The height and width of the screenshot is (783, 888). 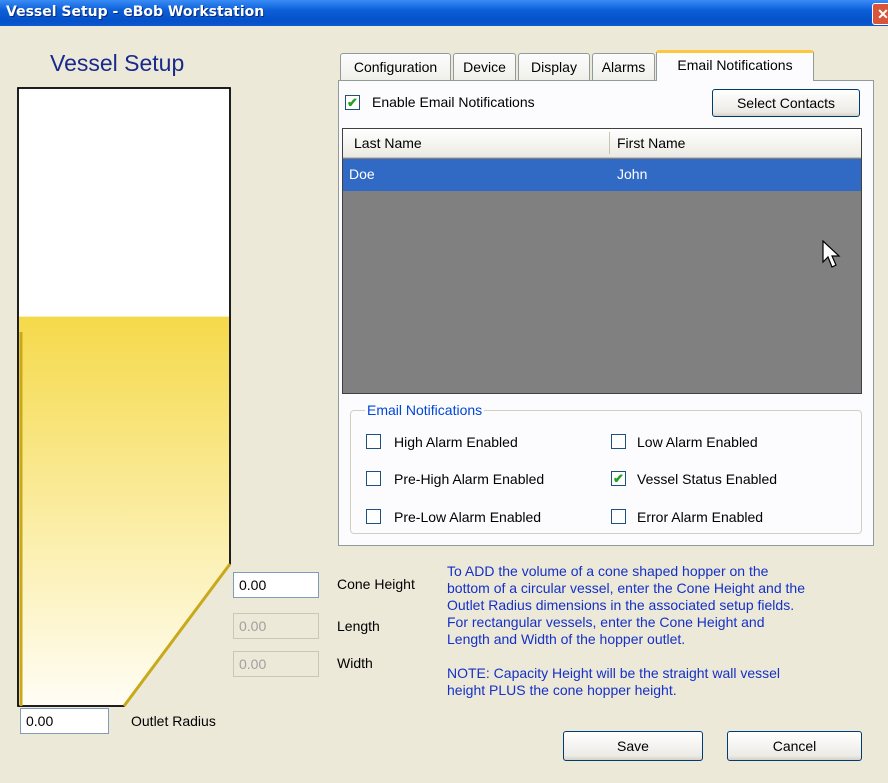 What do you see at coordinates (425, 410) in the screenshot?
I see `group-title: Email Notifications` at bounding box center [425, 410].